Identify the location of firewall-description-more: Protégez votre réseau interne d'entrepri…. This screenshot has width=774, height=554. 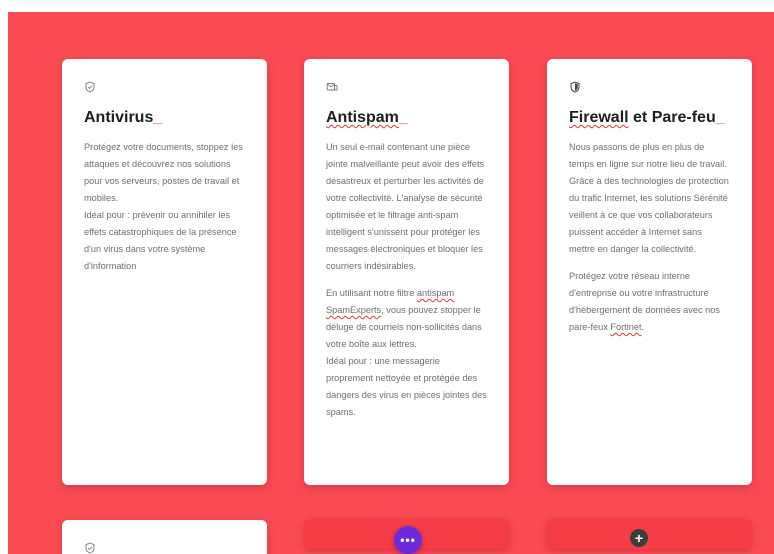
(644, 301).